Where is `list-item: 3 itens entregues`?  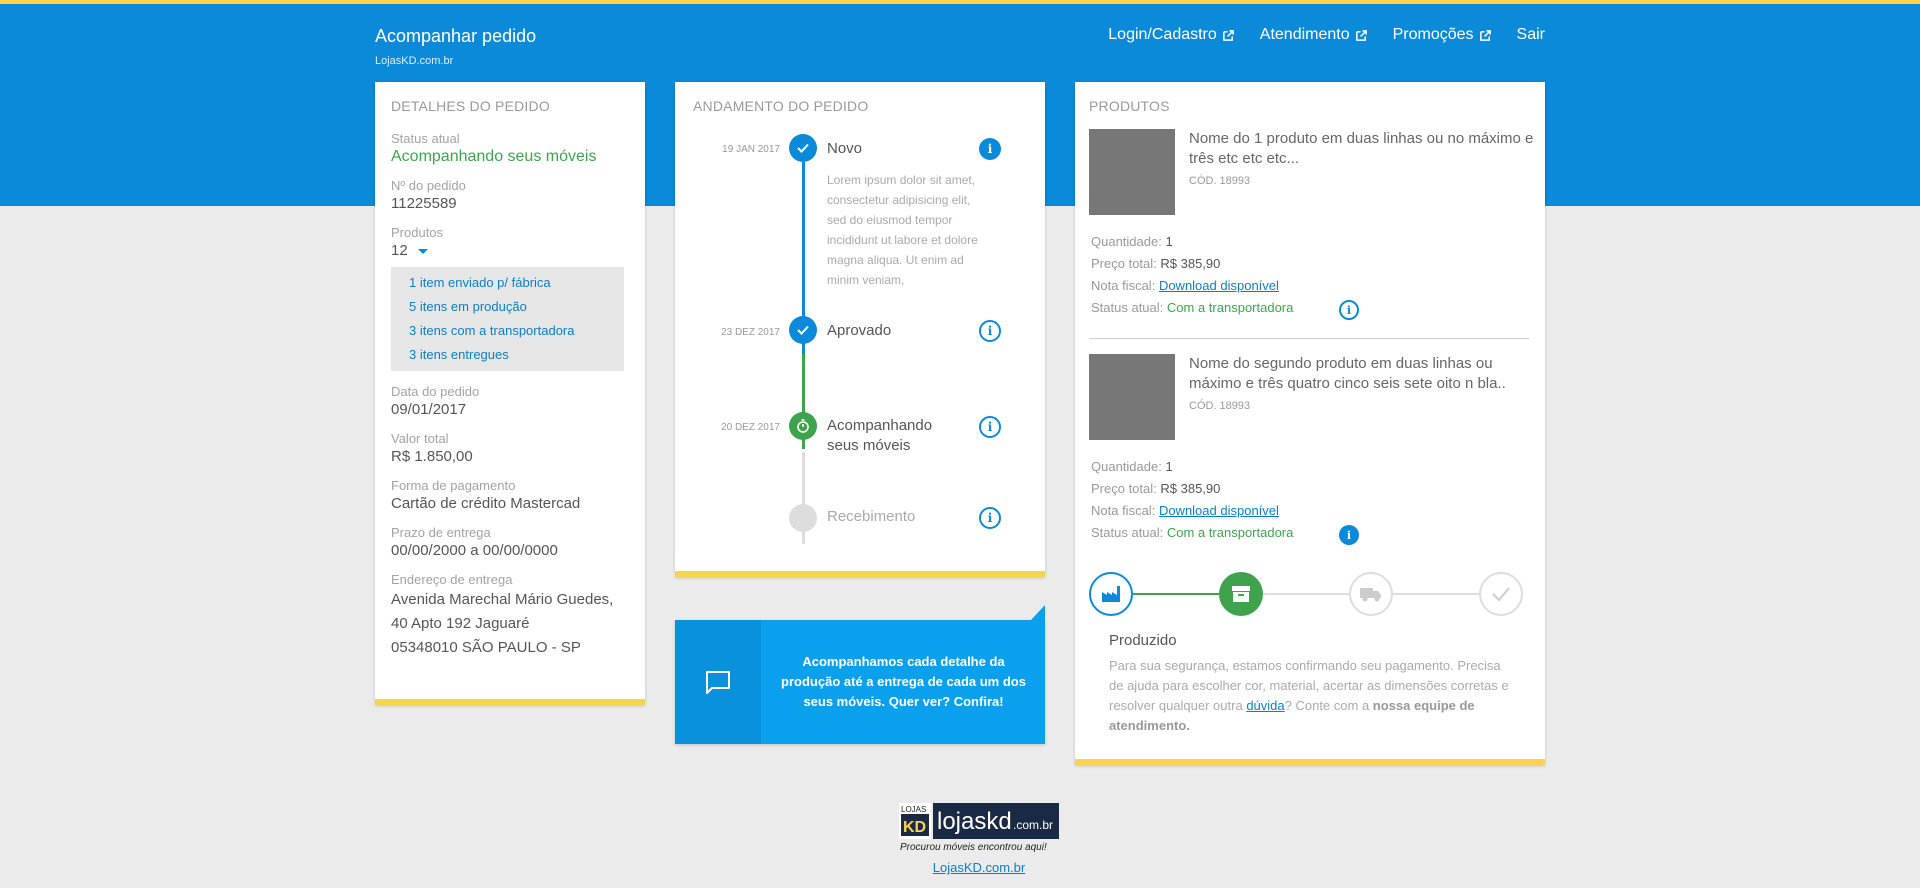
list-item: 3 itens entregues is located at coordinates (516, 355).